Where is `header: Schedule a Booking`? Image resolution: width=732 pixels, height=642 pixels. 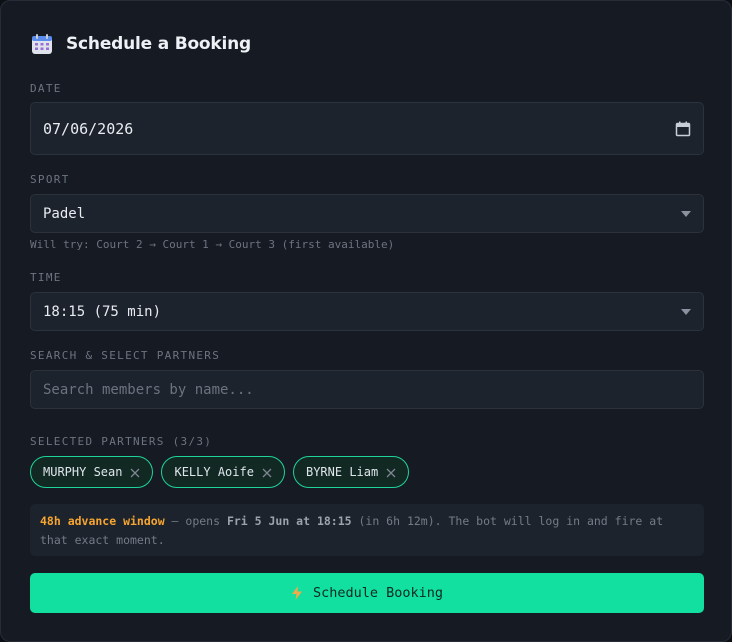 header: Schedule a Booking is located at coordinates (141, 44).